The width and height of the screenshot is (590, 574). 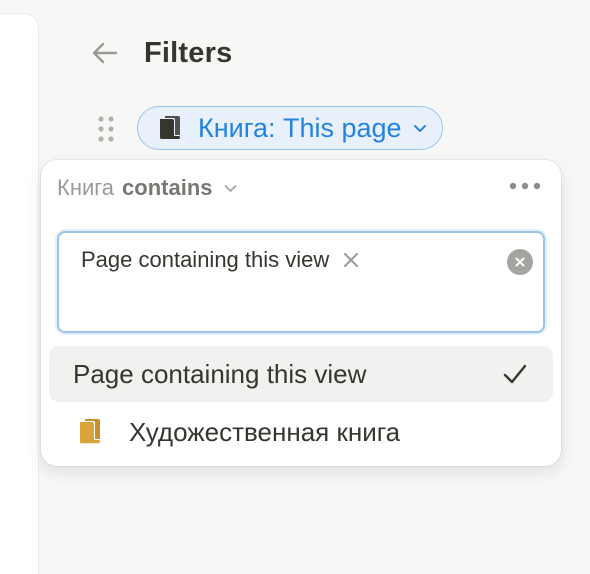 I want to click on more-horizontal-icon, so click(x=525, y=186).